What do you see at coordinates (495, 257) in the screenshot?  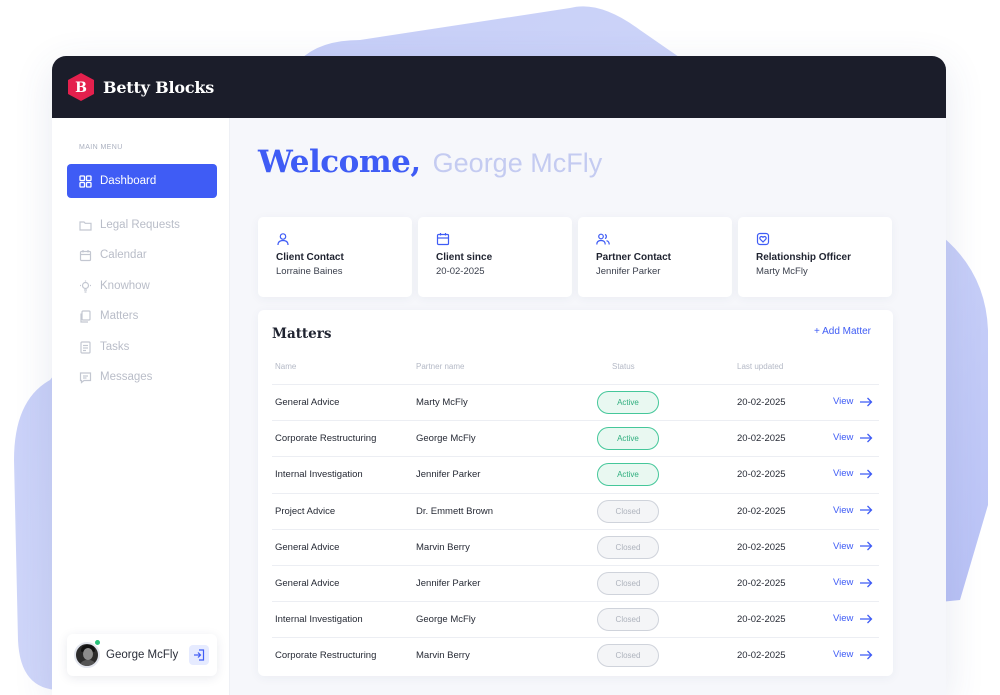 I see `info-card-client-since: Client since 20-02-2025` at bounding box center [495, 257].